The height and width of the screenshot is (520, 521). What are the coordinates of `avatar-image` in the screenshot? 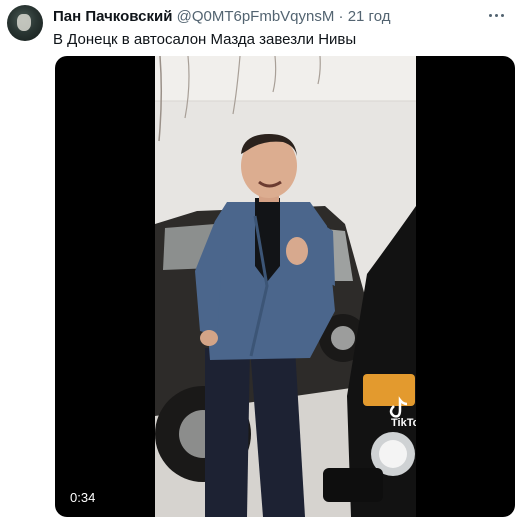 It's located at (24, 22).